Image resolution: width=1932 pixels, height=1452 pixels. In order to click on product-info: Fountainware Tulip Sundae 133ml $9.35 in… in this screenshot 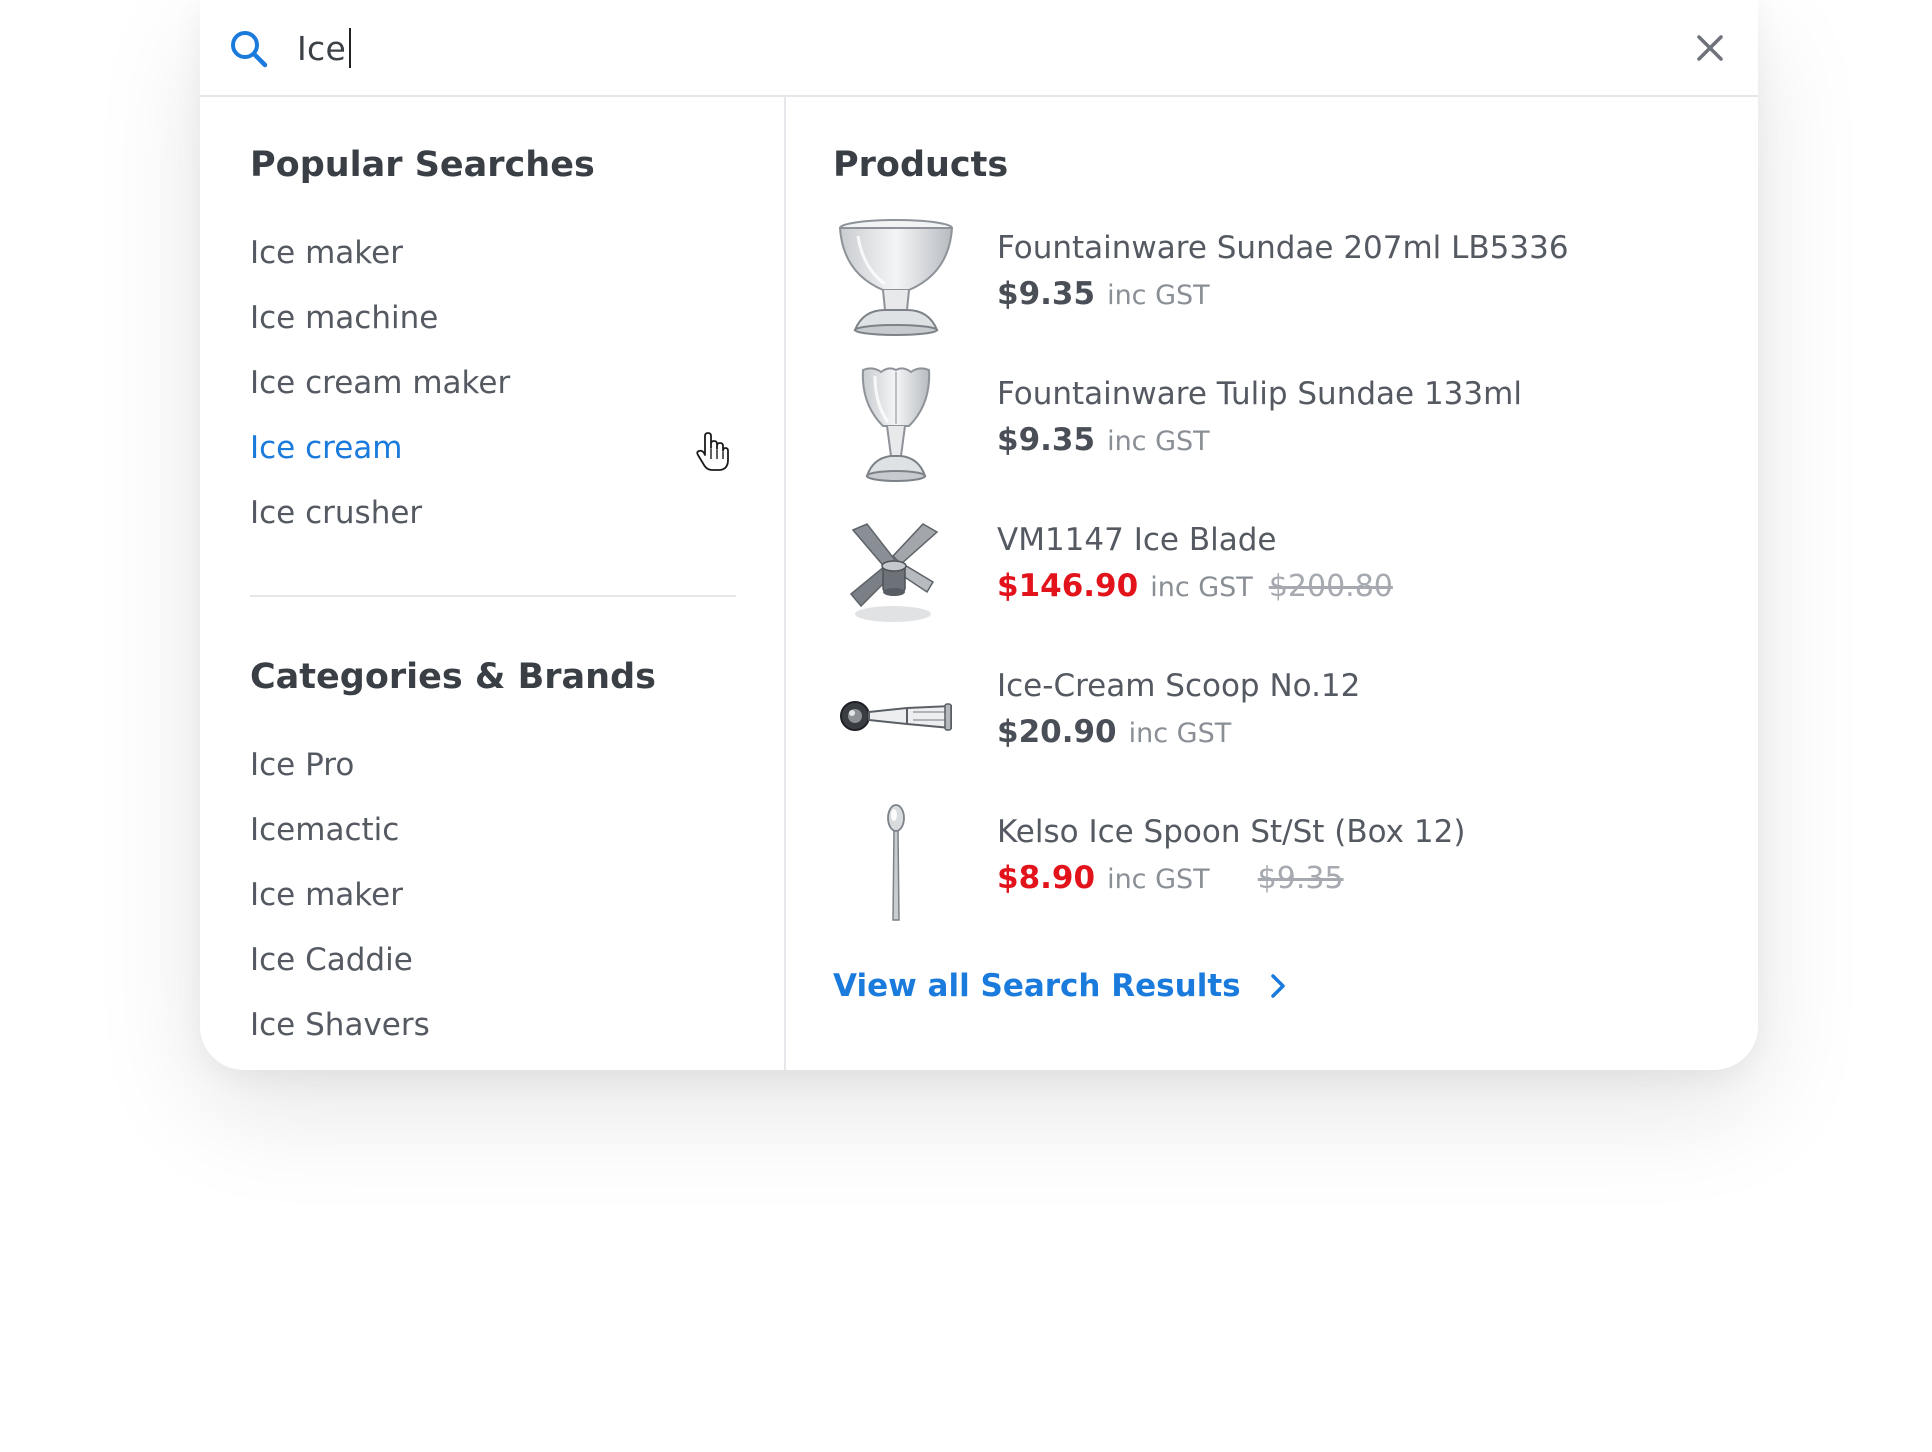, I will do `click(1259, 415)`.